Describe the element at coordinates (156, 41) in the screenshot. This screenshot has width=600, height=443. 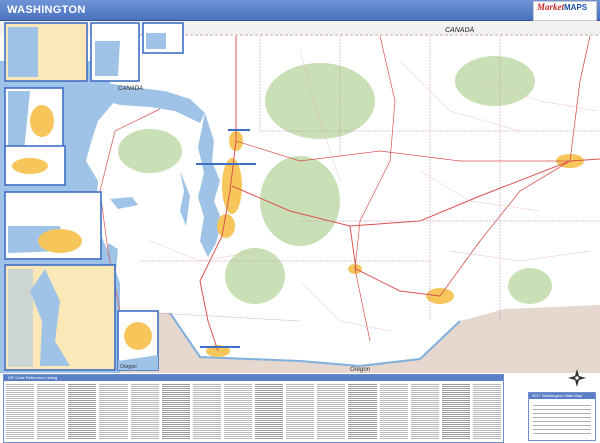
I see `inset-san-juan-water` at that location.